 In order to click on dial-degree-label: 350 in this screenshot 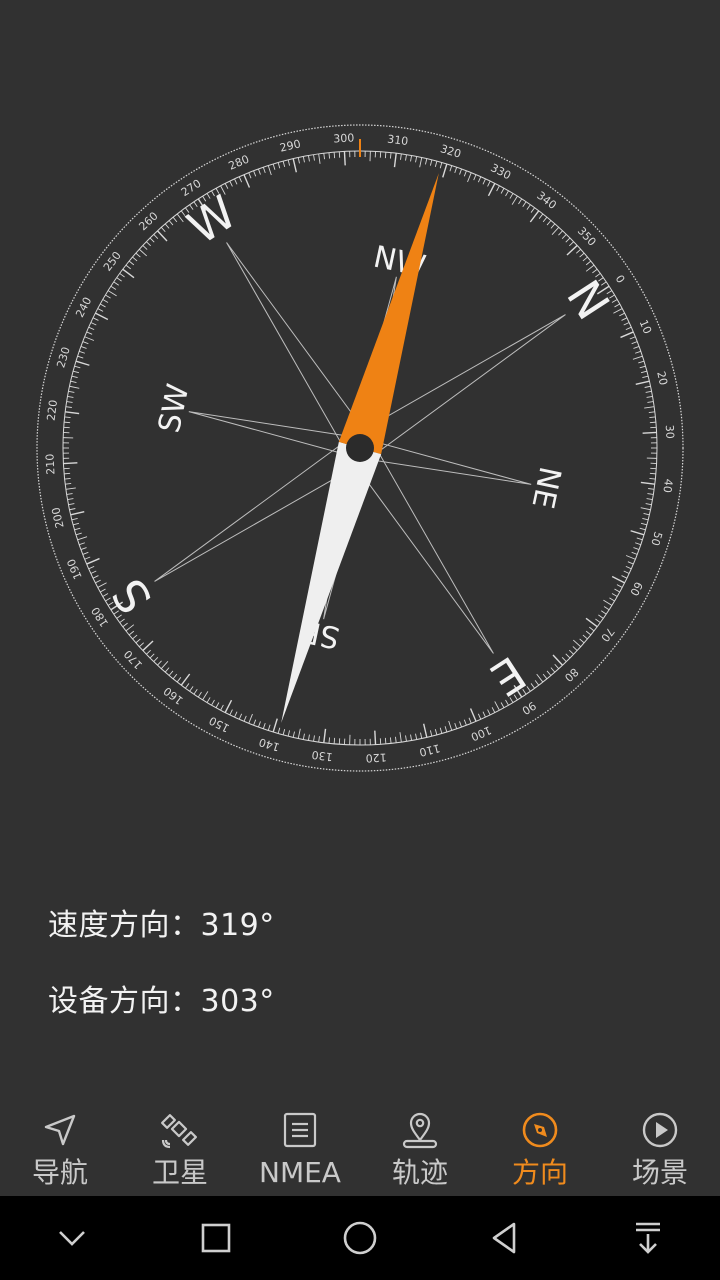, I will do `click(587, 236)`.